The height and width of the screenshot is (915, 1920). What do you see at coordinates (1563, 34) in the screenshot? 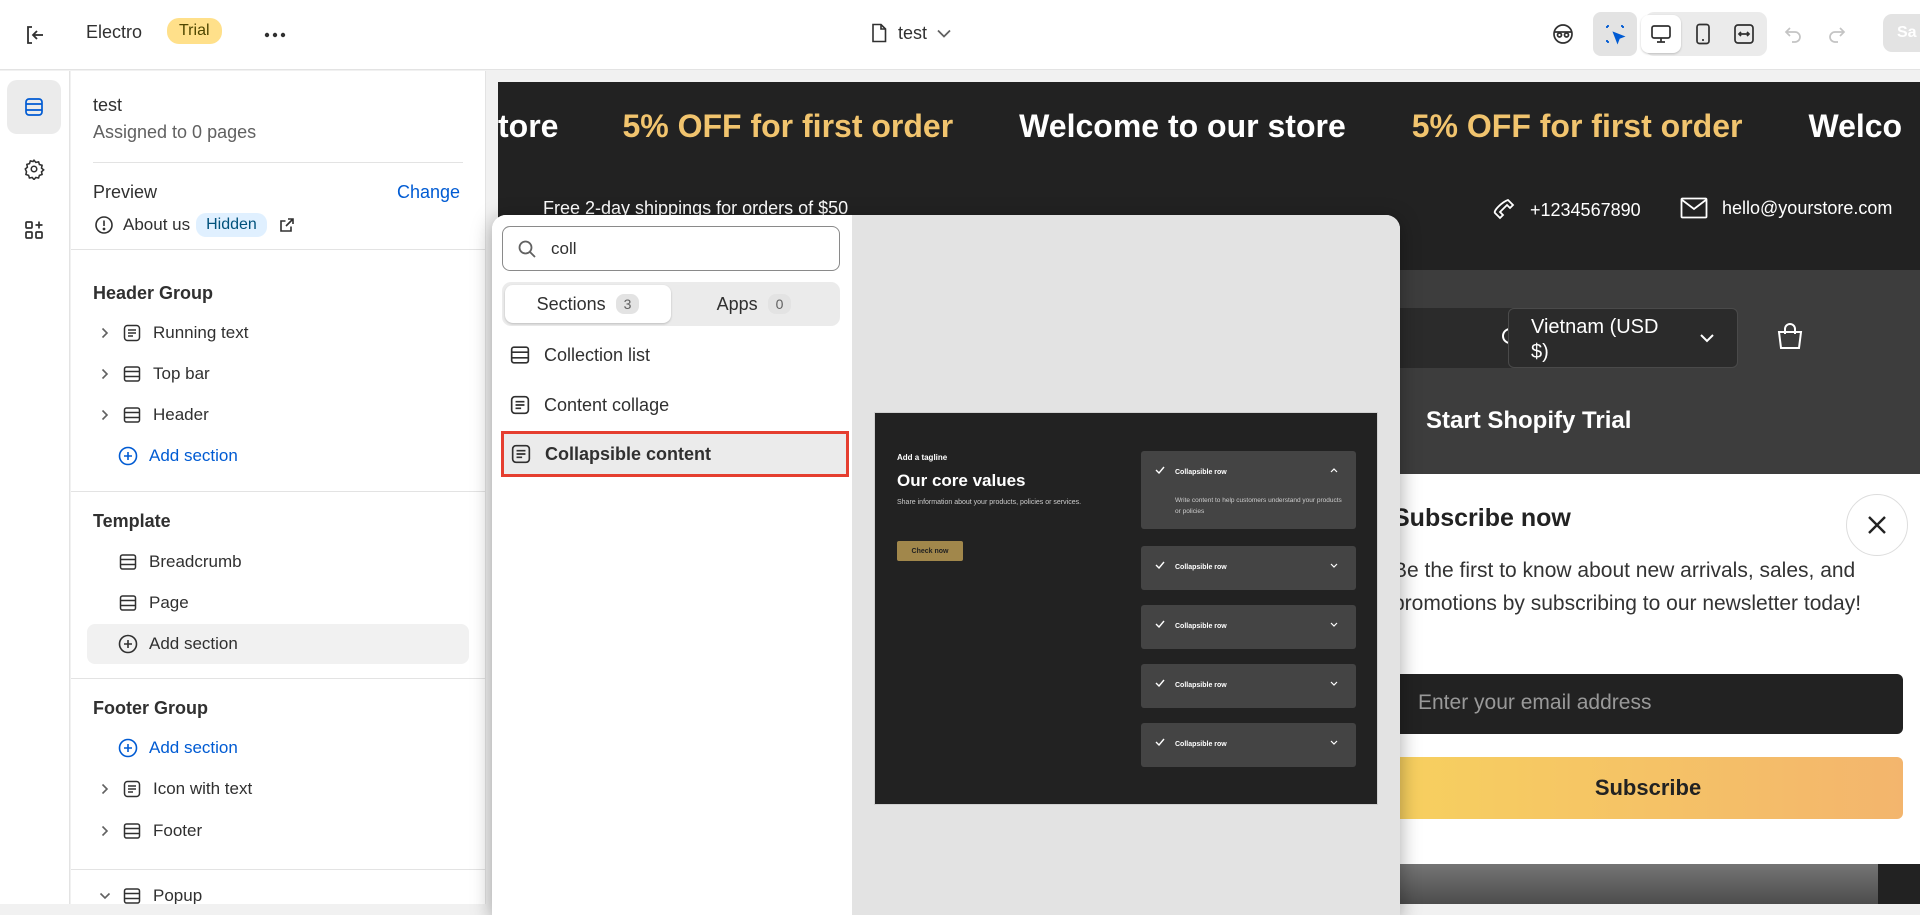
I see `ai-assistant-icon` at bounding box center [1563, 34].